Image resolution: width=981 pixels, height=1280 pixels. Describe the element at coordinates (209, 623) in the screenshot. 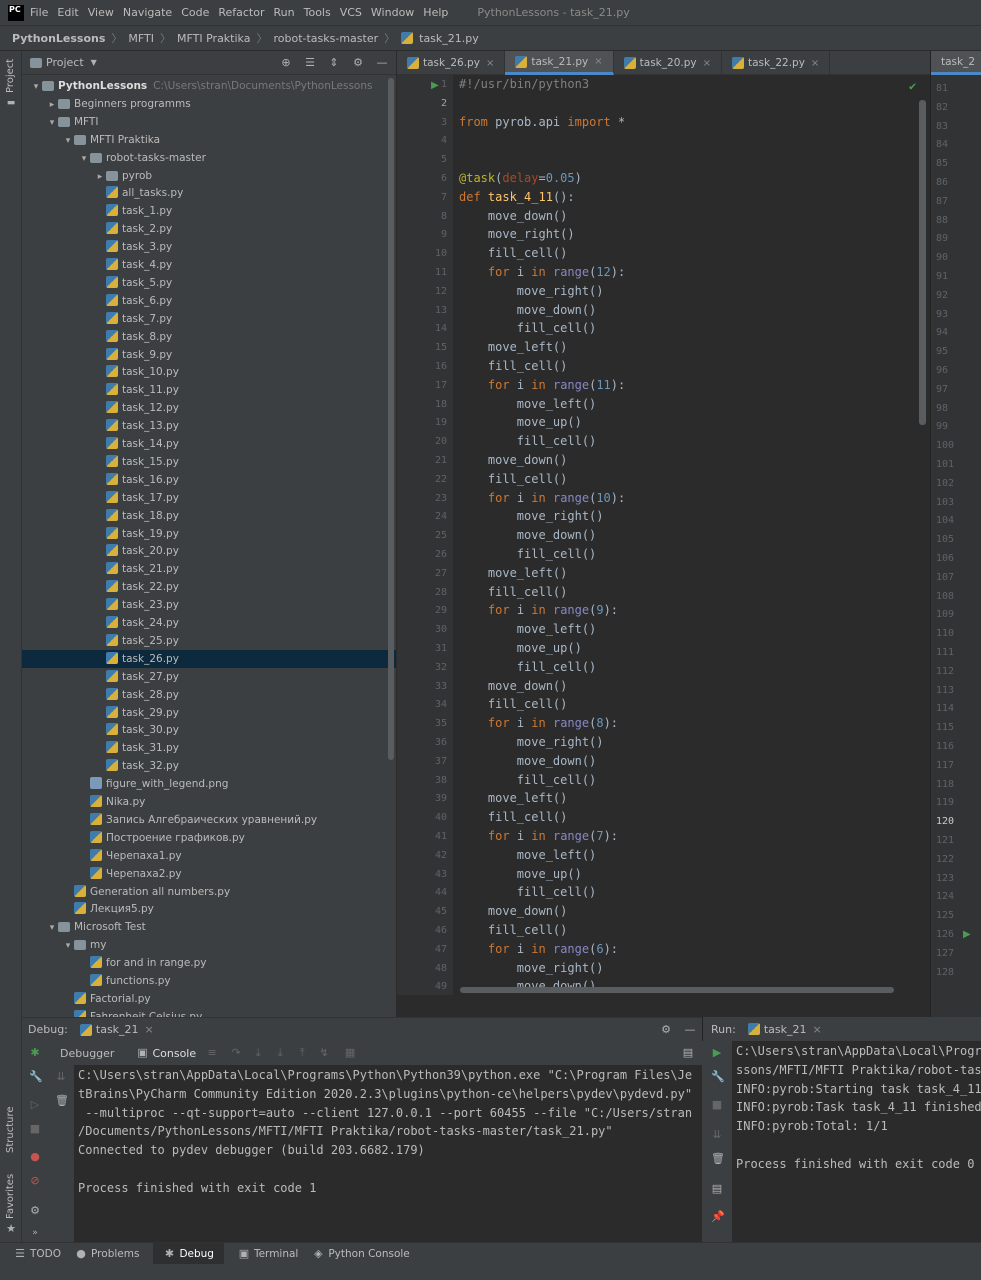

I see `tree-file: task_24.py` at that location.